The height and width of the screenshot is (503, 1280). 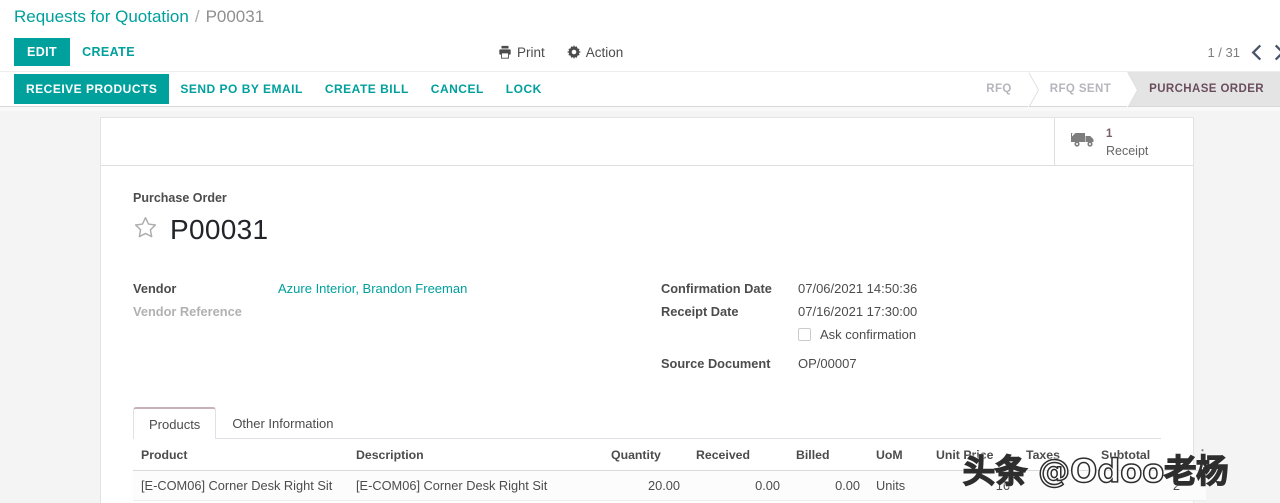 What do you see at coordinates (235, 16) in the screenshot?
I see `breadcrumb-current: P00031` at bounding box center [235, 16].